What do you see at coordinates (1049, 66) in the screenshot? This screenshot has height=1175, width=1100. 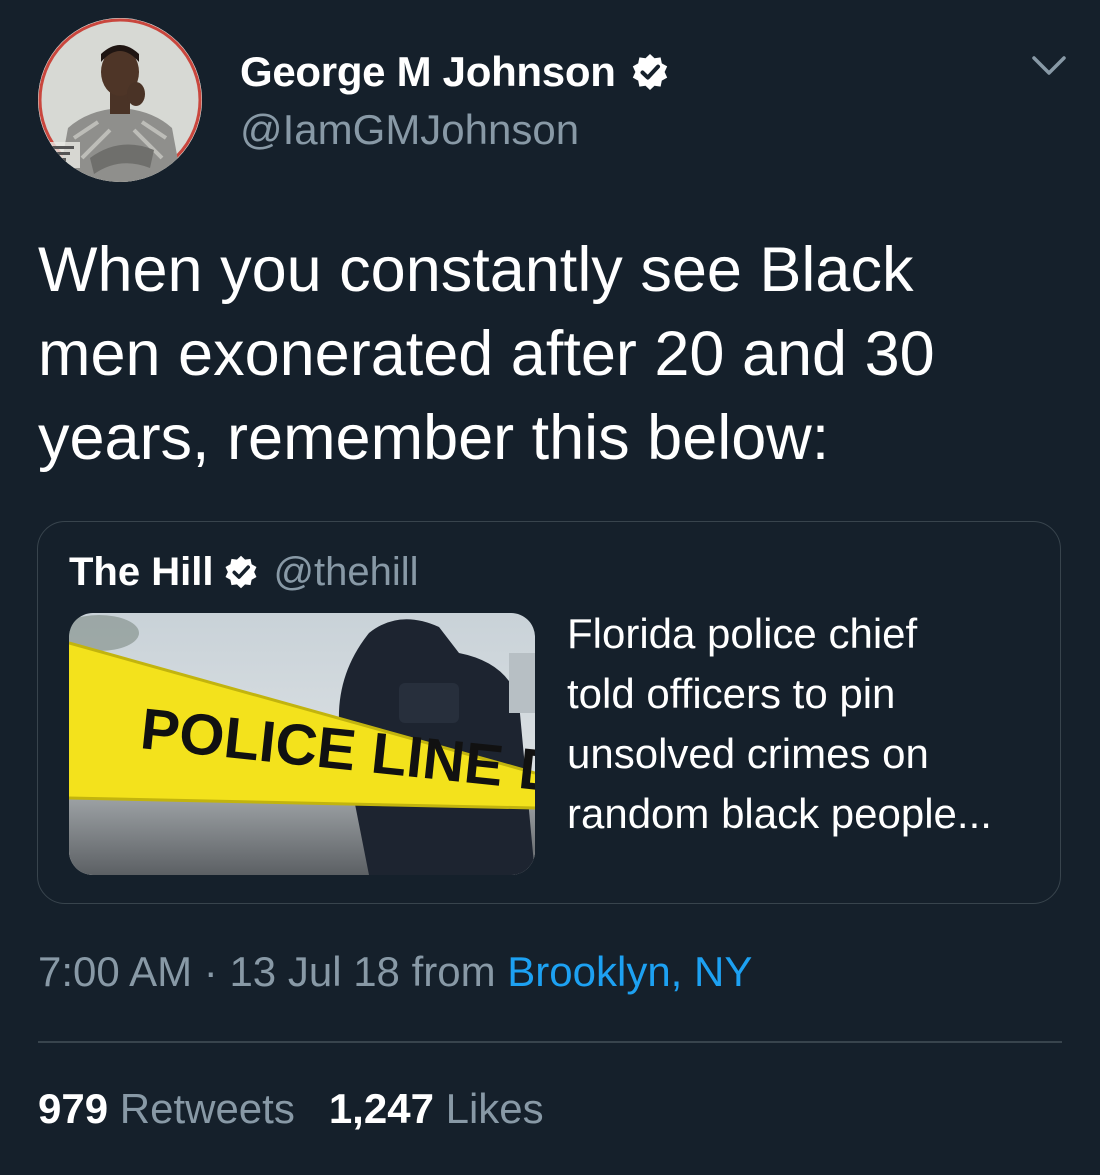 I see `chevron-down-icon` at bounding box center [1049, 66].